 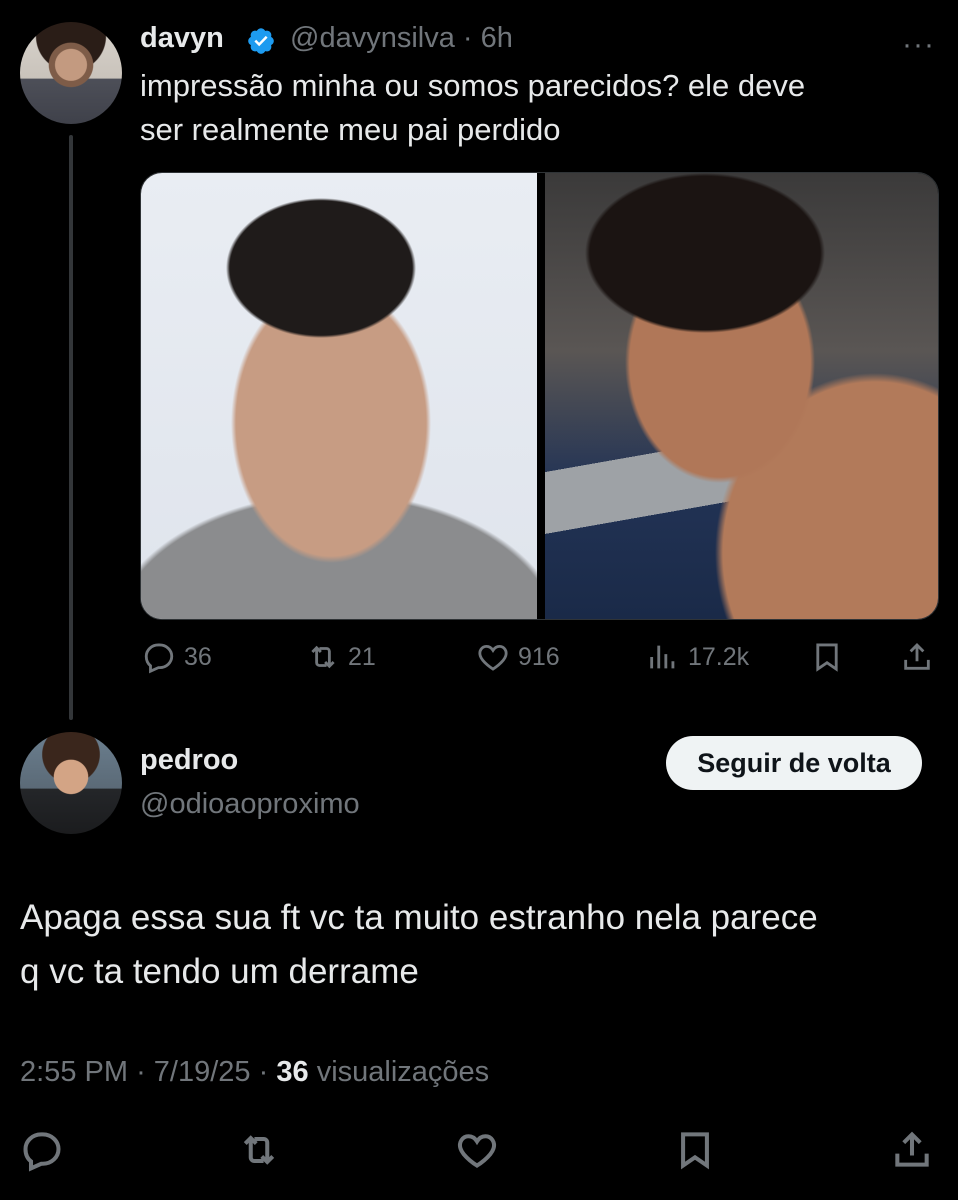 I want to click on display-name-davyn: davyn, so click(x=182, y=38).